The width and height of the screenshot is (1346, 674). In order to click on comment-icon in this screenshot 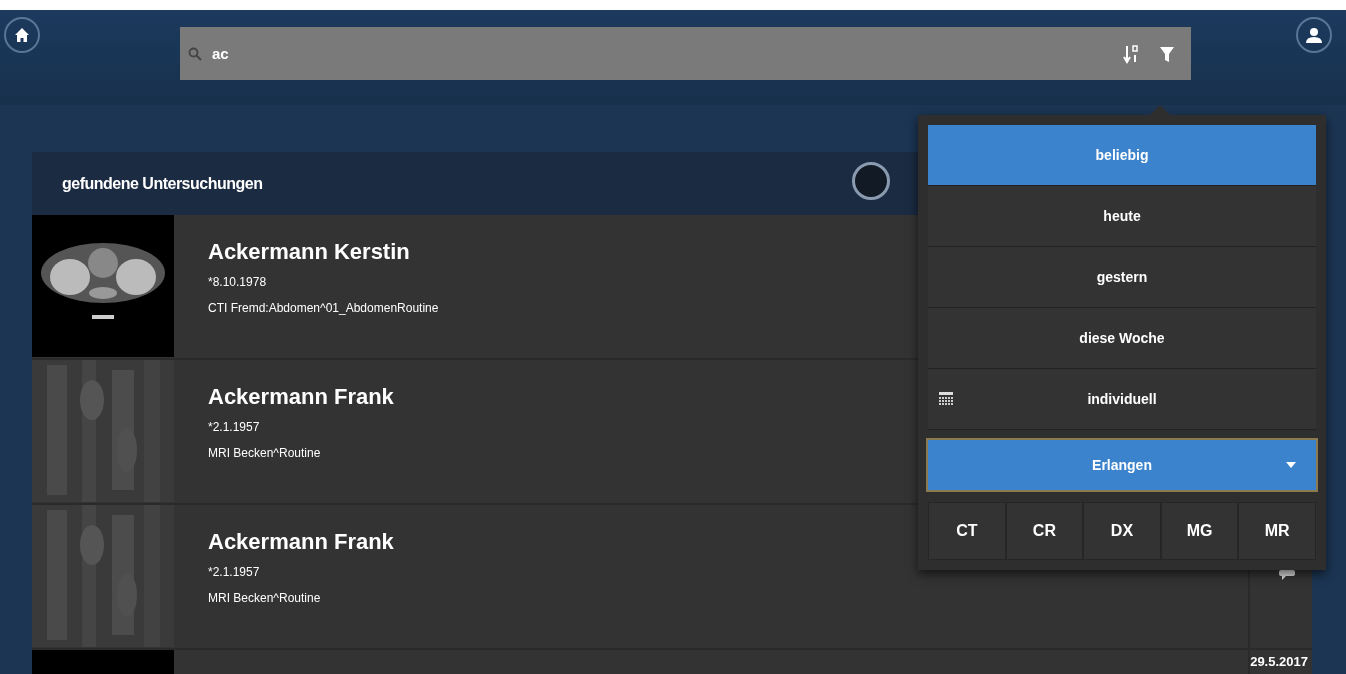, I will do `click(1287, 575)`.